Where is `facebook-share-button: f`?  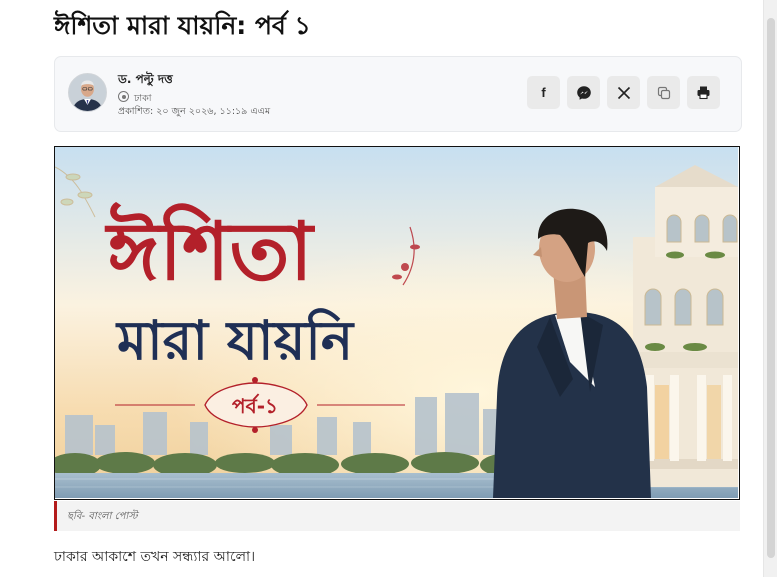 facebook-share-button: f is located at coordinates (543, 92).